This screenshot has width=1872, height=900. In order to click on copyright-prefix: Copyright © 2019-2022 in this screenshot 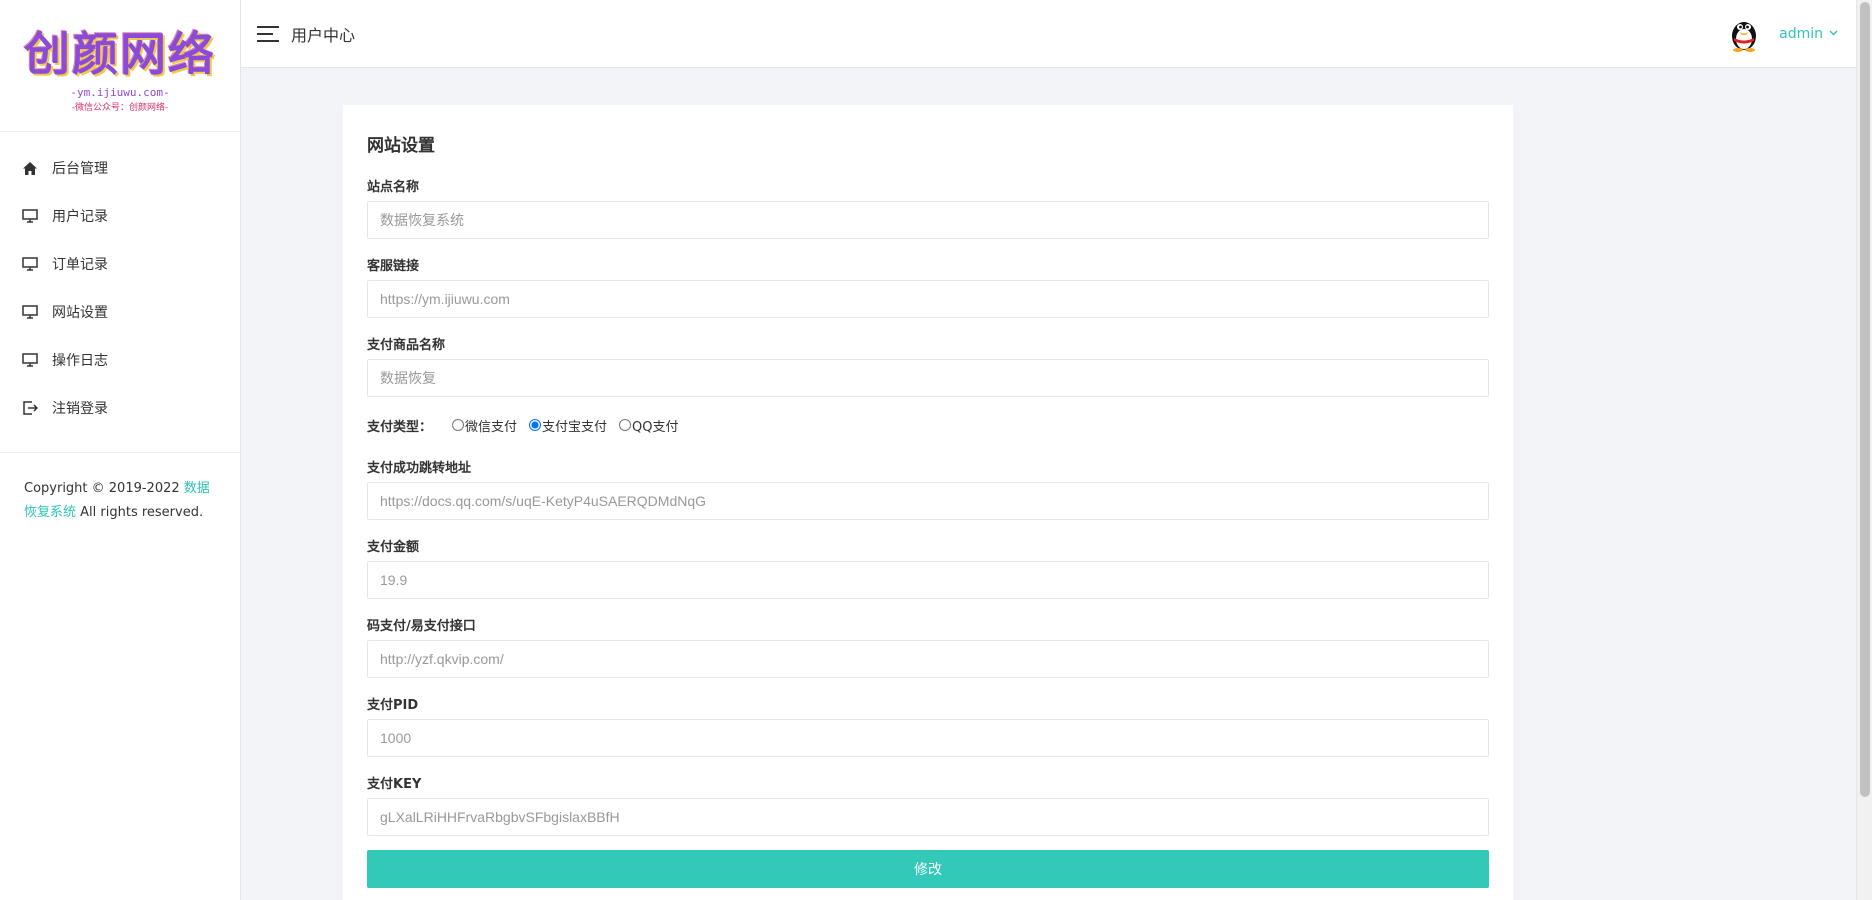, I will do `click(104, 488)`.